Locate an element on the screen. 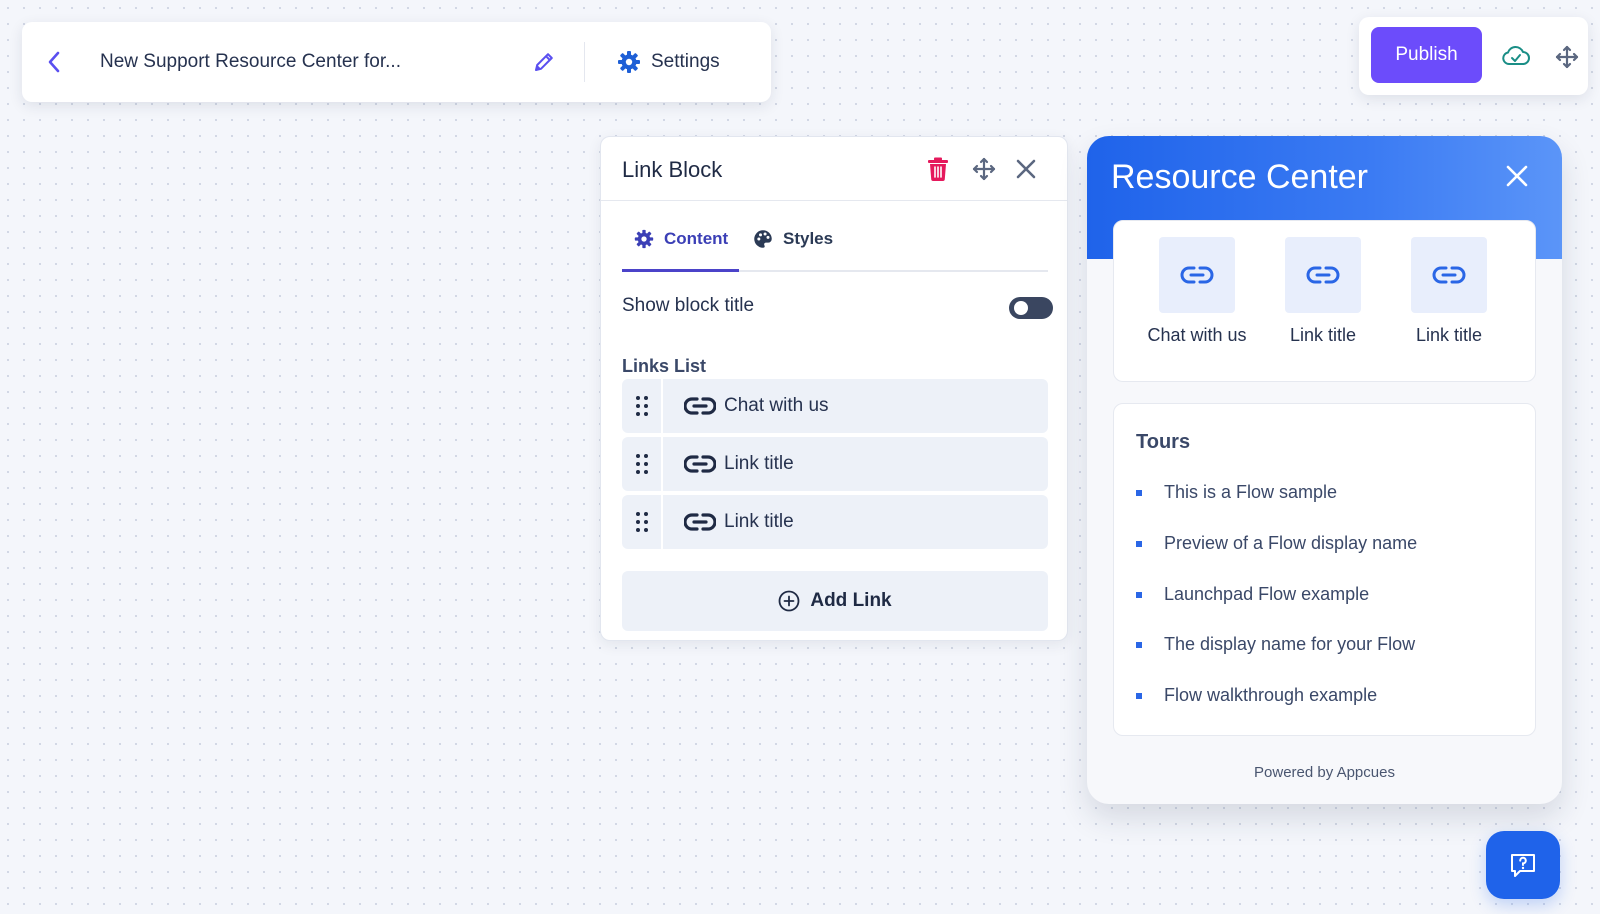 The width and height of the screenshot is (1600, 914). active-tab-indicator is located at coordinates (680, 270).